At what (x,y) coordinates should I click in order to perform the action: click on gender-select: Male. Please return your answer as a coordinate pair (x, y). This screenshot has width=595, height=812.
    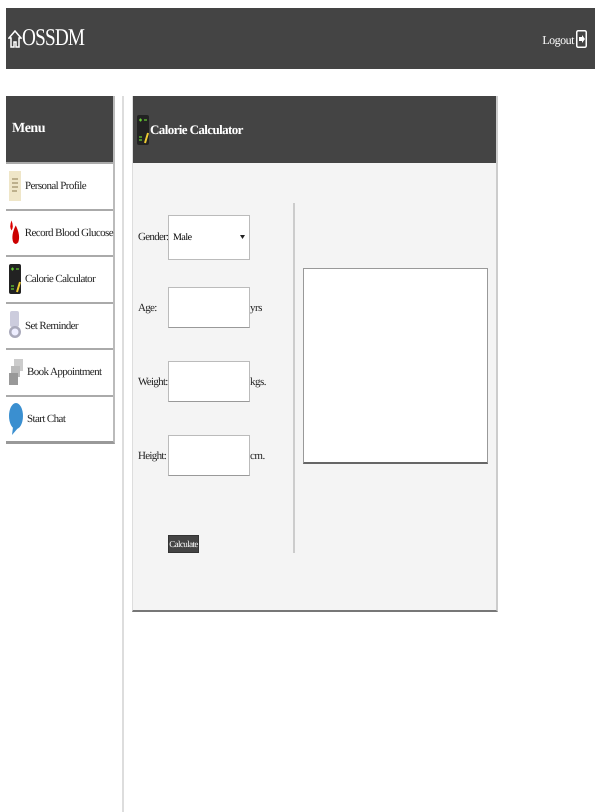
    Looking at the image, I should click on (209, 237).